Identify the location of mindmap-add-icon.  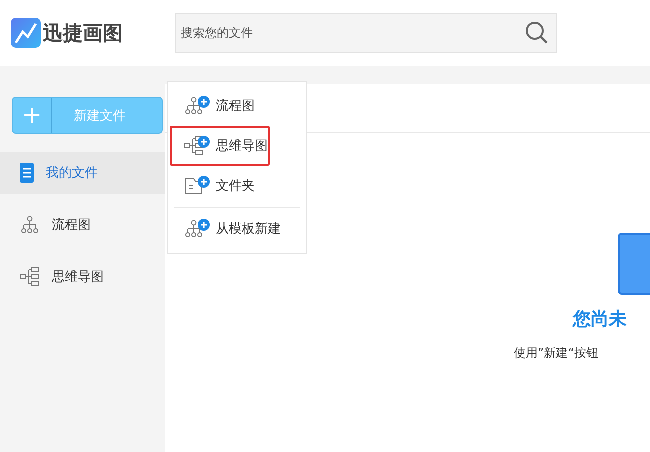
(197, 146).